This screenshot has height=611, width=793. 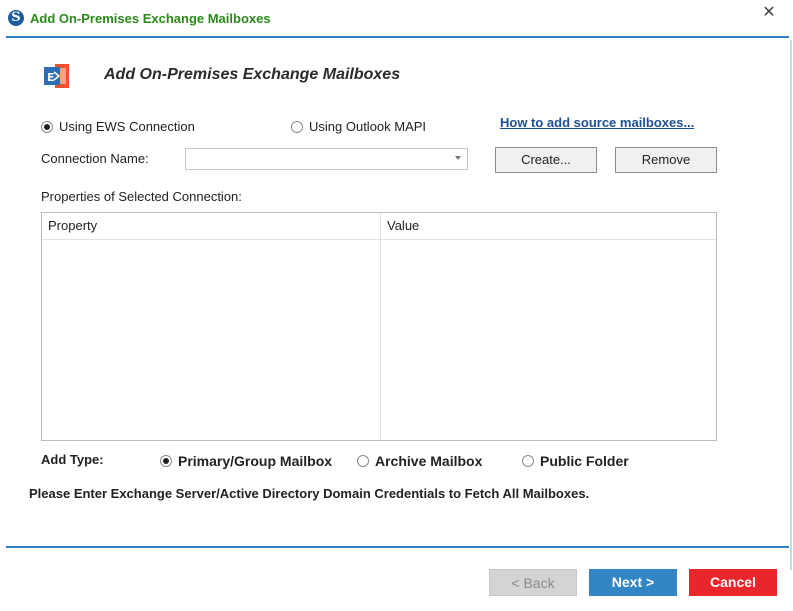 I want to click on add-type-label: Add Type:, so click(x=72, y=459).